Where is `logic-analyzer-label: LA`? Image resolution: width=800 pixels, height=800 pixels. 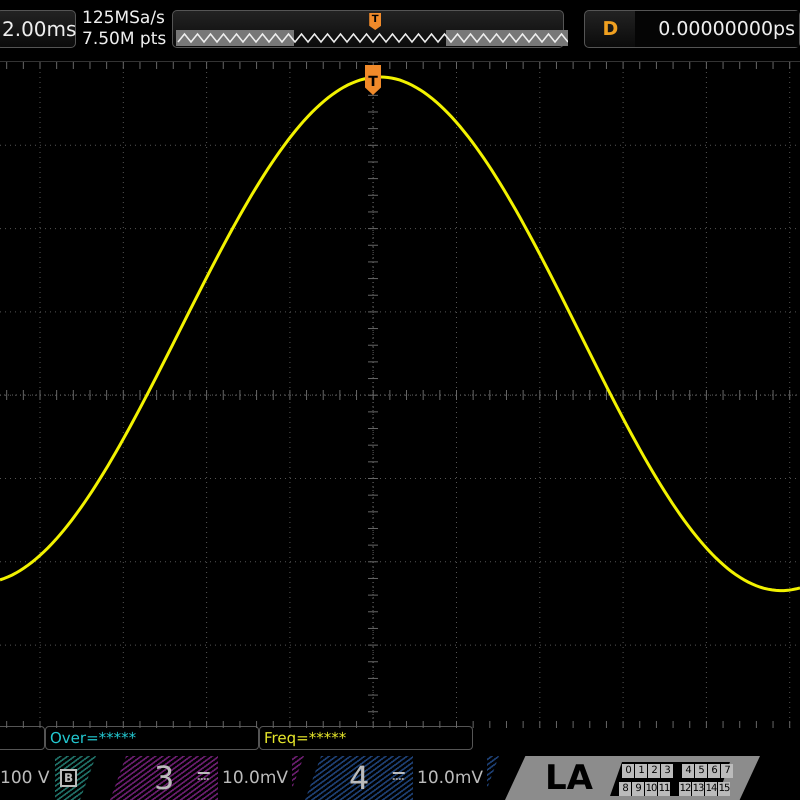
logic-analyzer-label: LA is located at coordinates (569, 778).